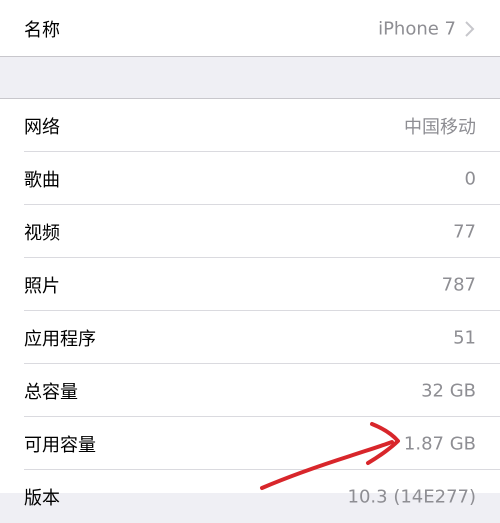  I want to click on available-value: 1.87 GB, so click(439, 443).